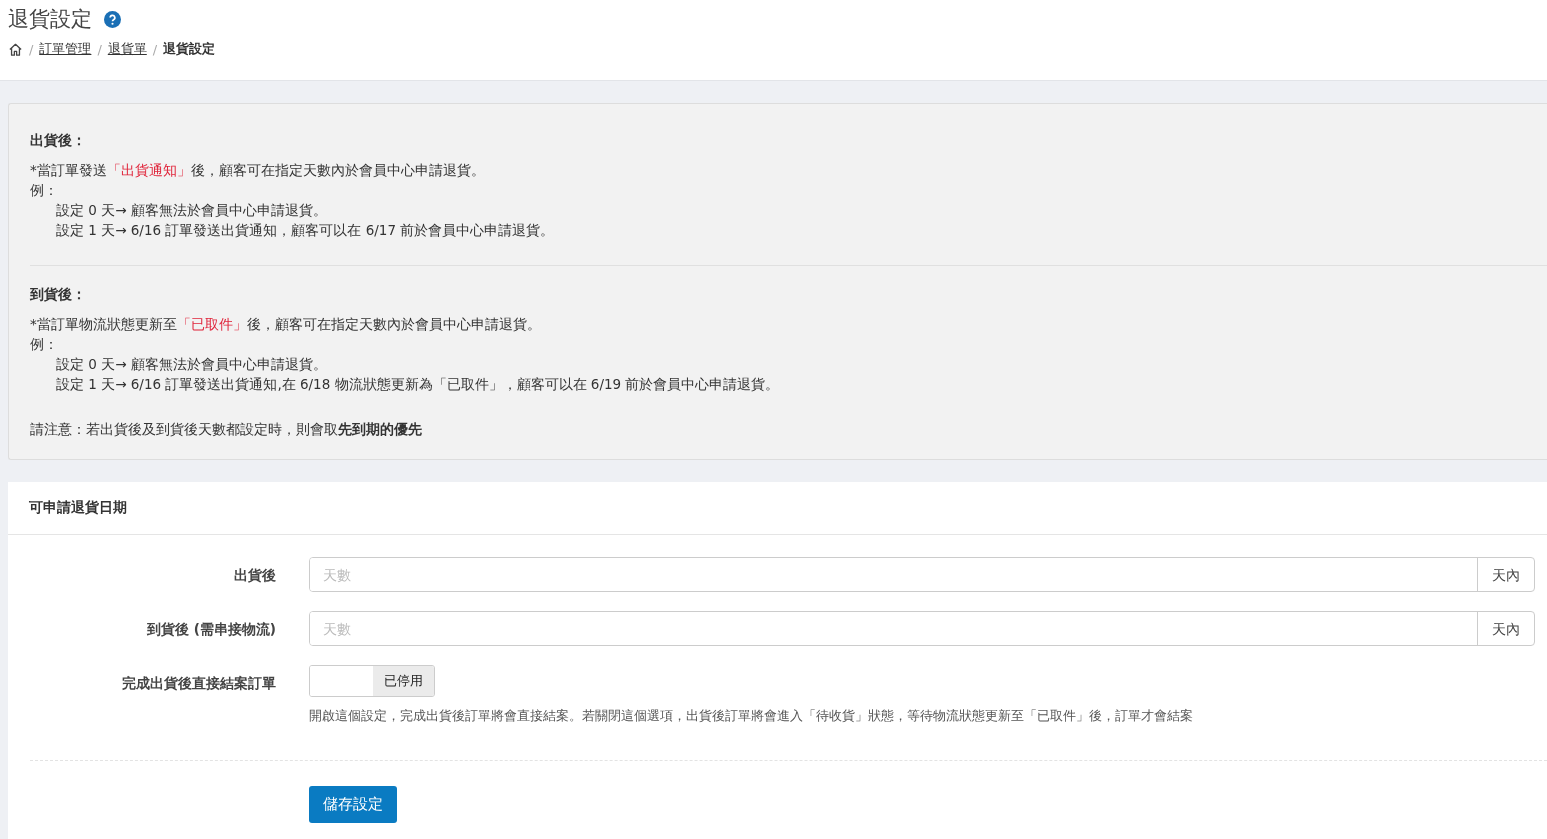 This screenshot has height=839, width=1547. What do you see at coordinates (58, 141) in the screenshot?
I see `section-heading: 出貨後：` at bounding box center [58, 141].